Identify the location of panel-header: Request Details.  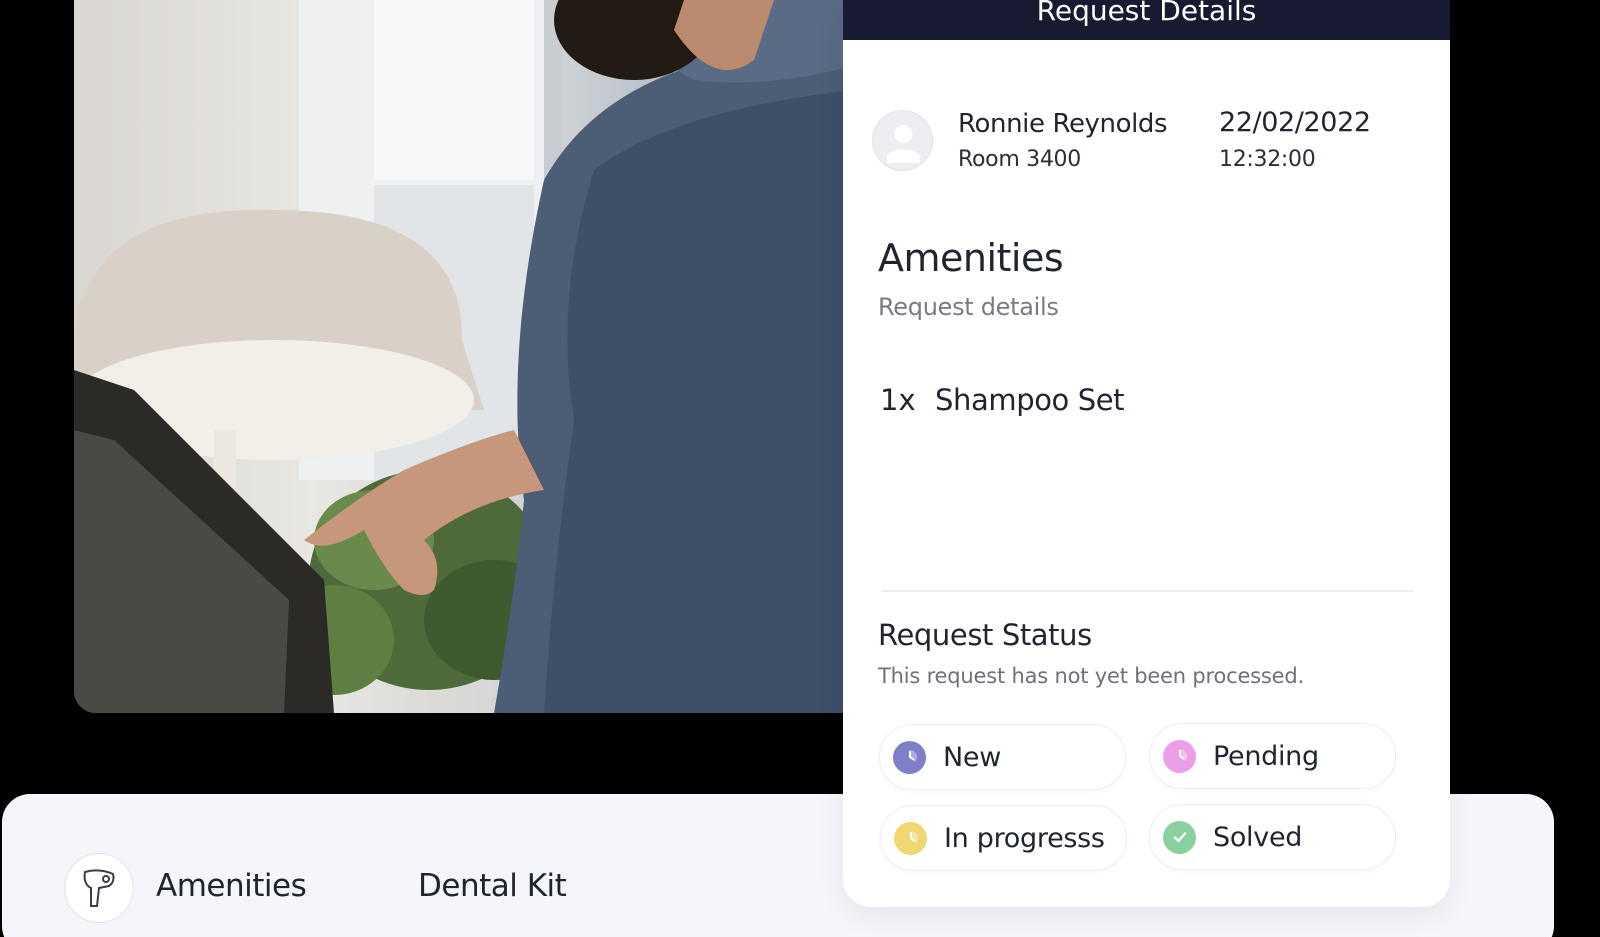
(1146, 20).